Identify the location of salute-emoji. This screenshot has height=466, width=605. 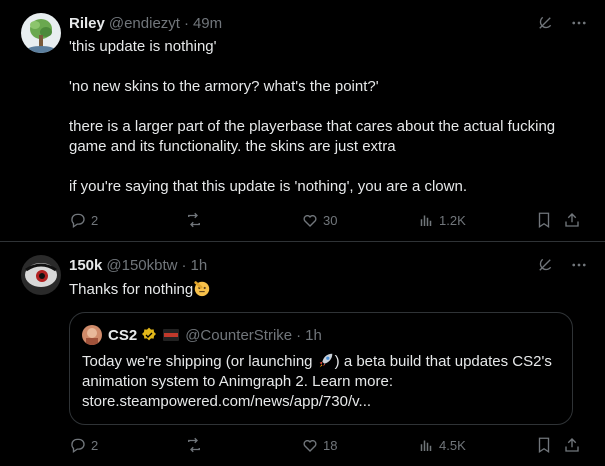
(202, 288).